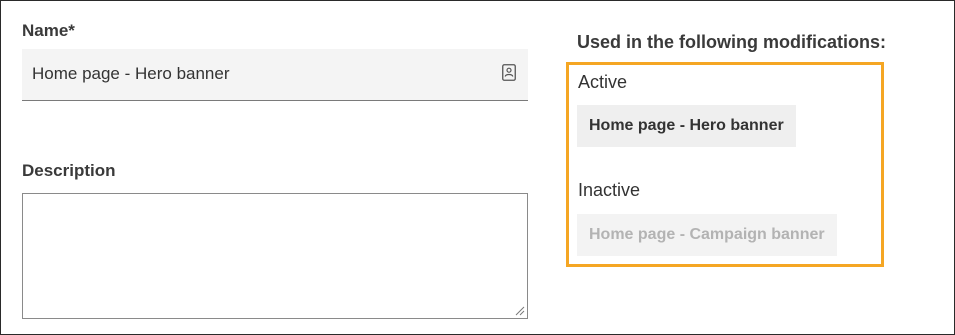 This screenshot has height=335, width=955. Describe the element at coordinates (520, 311) in the screenshot. I see `resize-handle-icon` at that location.